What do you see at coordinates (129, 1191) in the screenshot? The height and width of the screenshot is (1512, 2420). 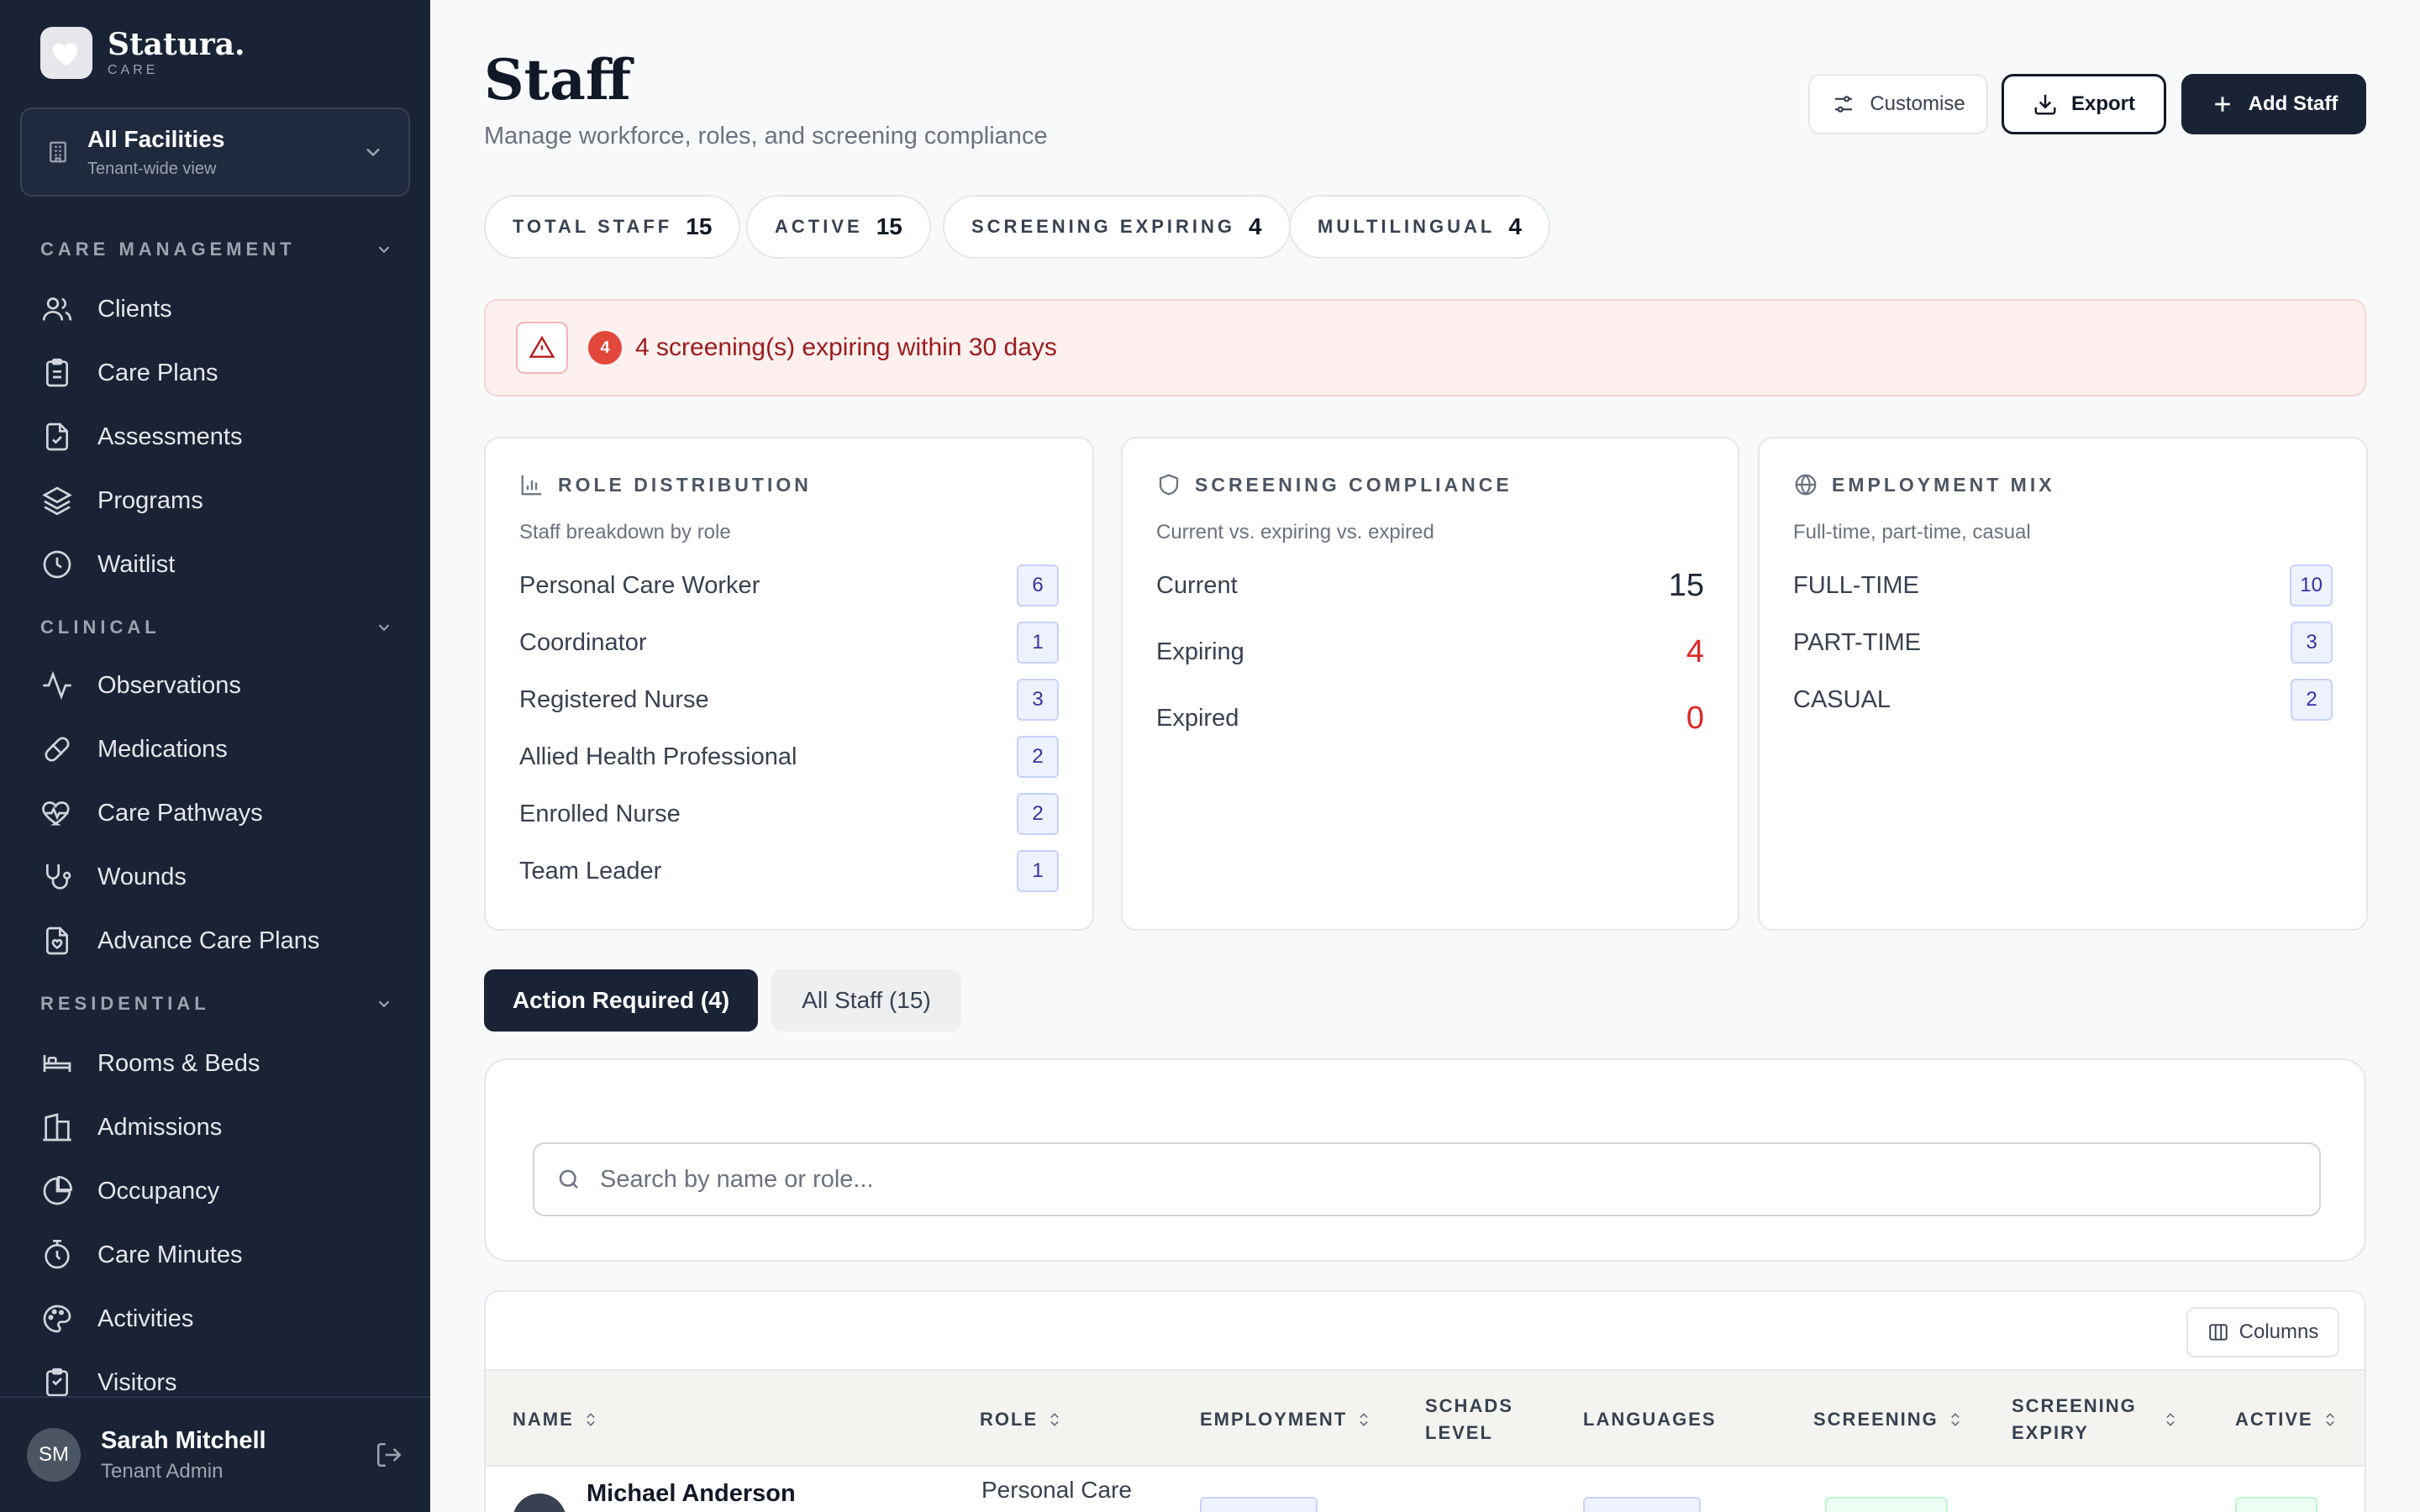 I see `sidebar-item-occupancy: Occupancy` at bounding box center [129, 1191].